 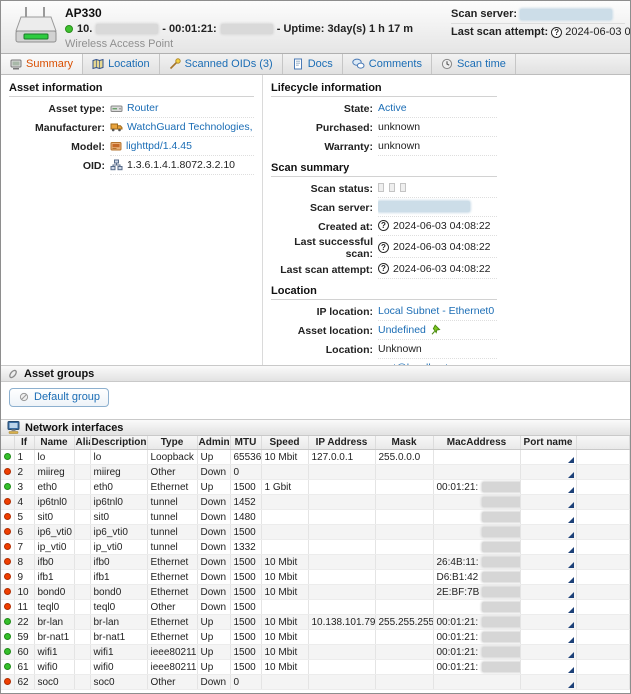 What do you see at coordinates (342, 443) in the screenshot?
I see `column-header-ip-address: IP Address` at bounding box center [342, 443].